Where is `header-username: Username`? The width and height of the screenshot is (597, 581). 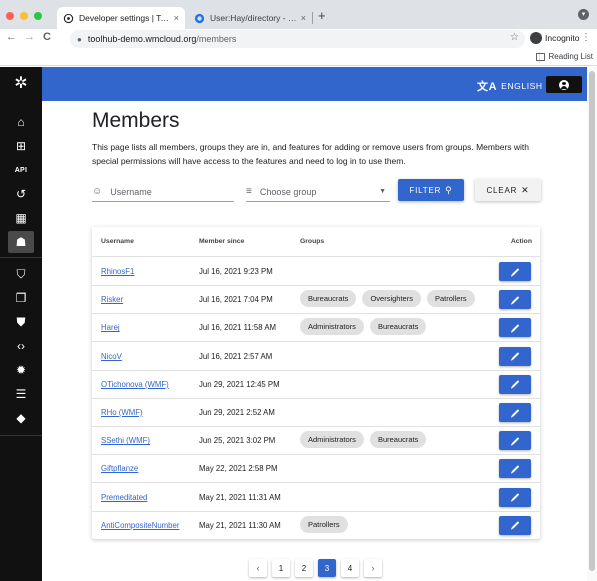
header-username: Username is located at coordinates (117, 241).